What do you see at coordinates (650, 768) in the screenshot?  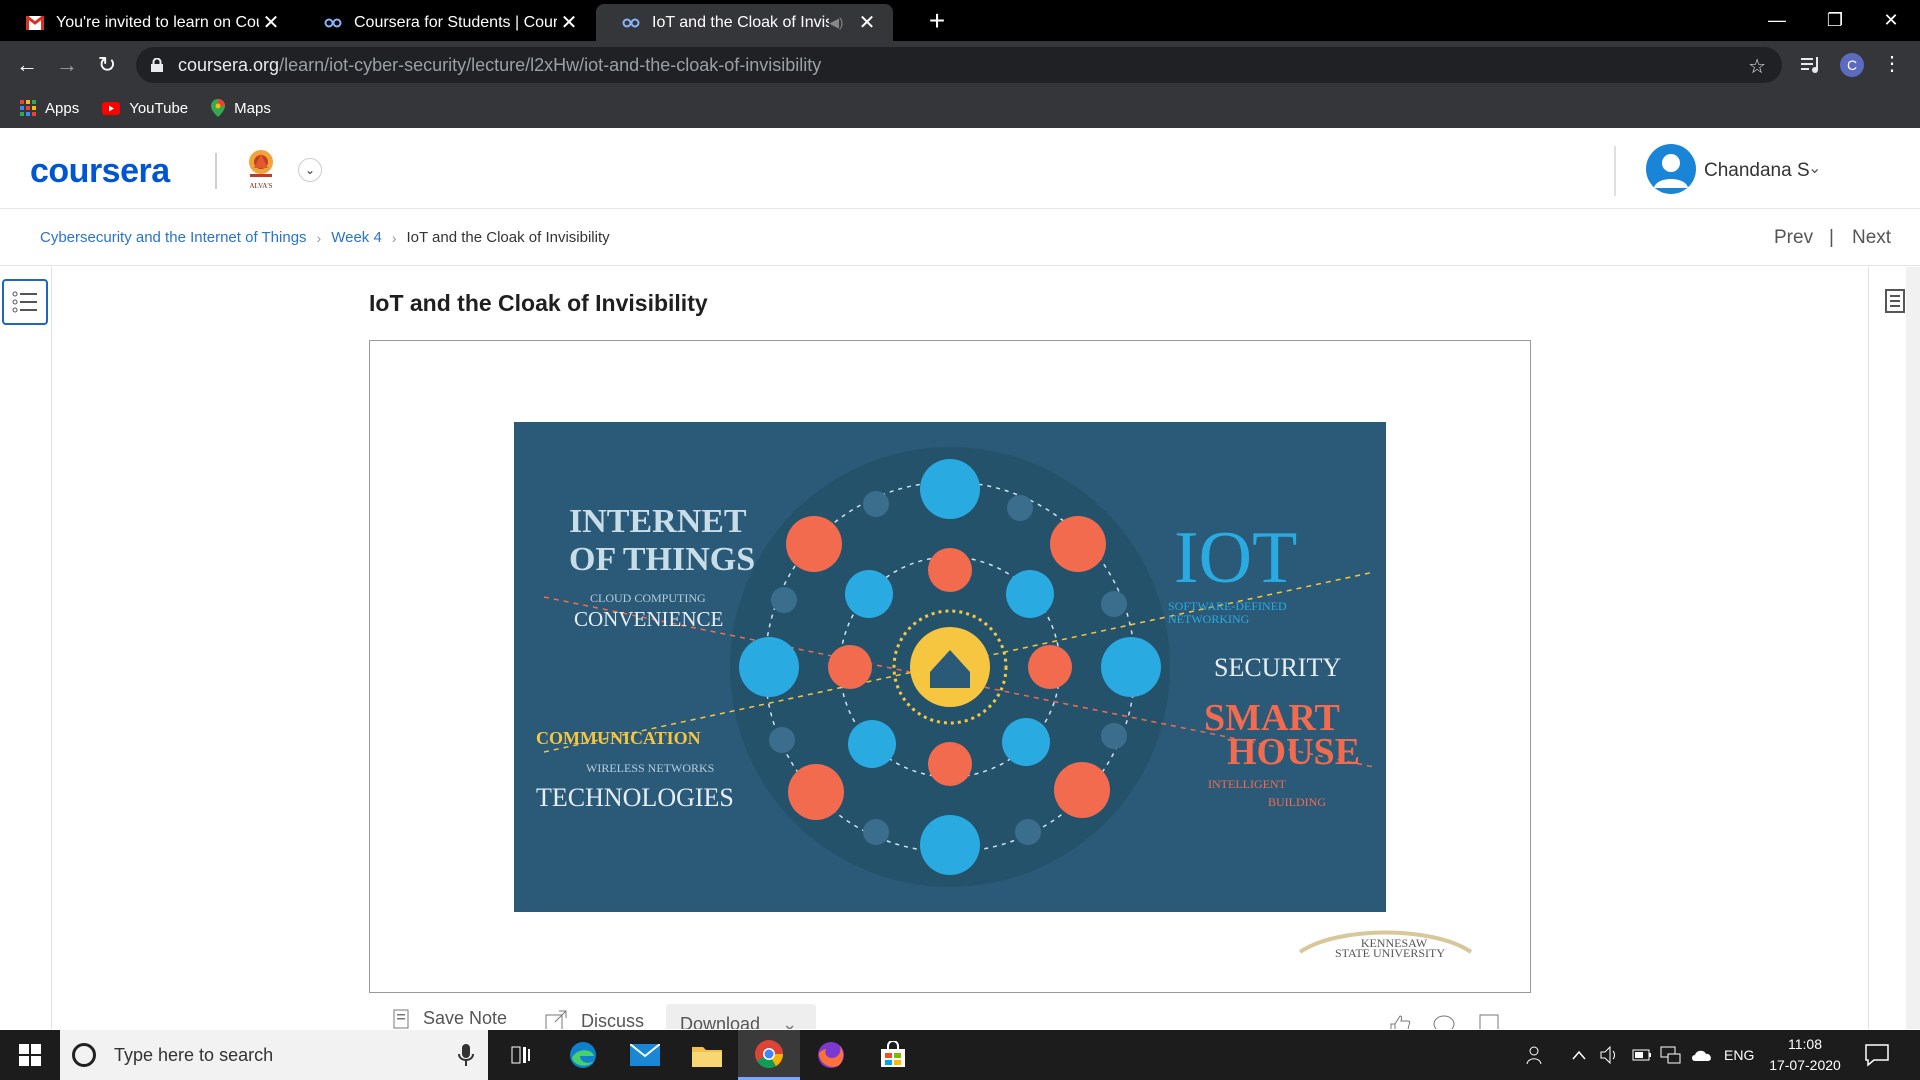 I see `slide-text-wireless-networks: WIRELESS NETWORKS` at bounding box center [650, 768].